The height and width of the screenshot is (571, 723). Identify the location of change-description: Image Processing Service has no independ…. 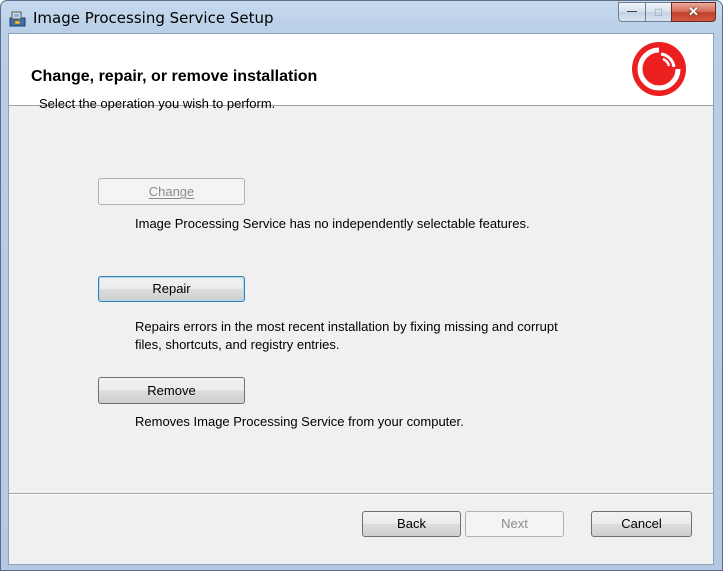
(332, 223).